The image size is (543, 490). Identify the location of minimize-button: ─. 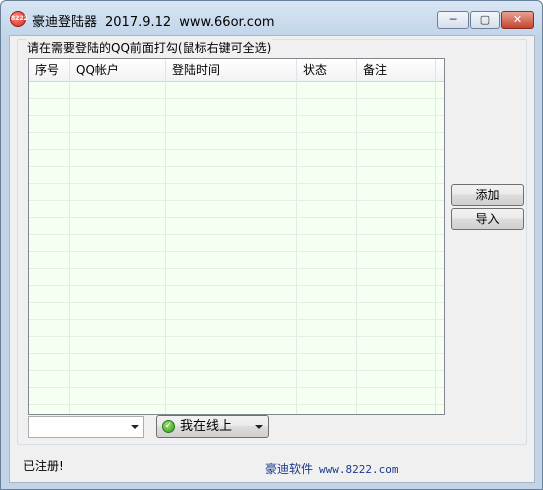
(453, 20).